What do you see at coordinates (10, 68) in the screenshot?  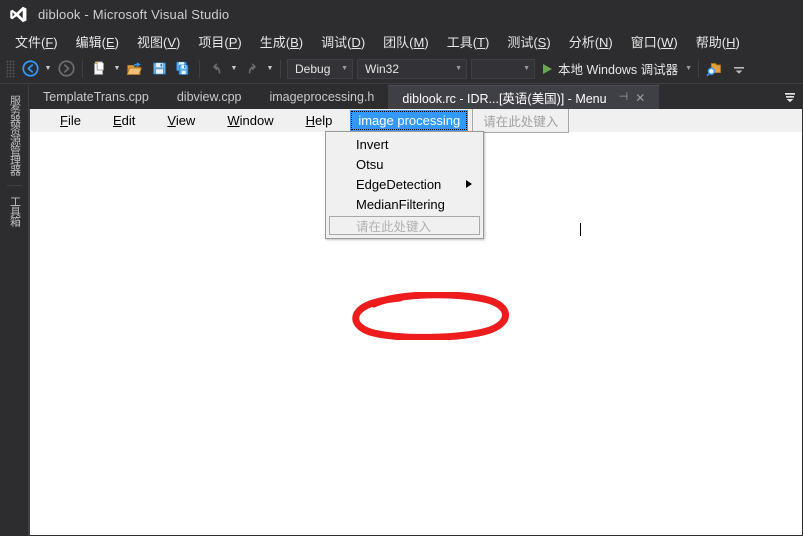 I see `toolbar-grip` at bounding box center [10, 68].